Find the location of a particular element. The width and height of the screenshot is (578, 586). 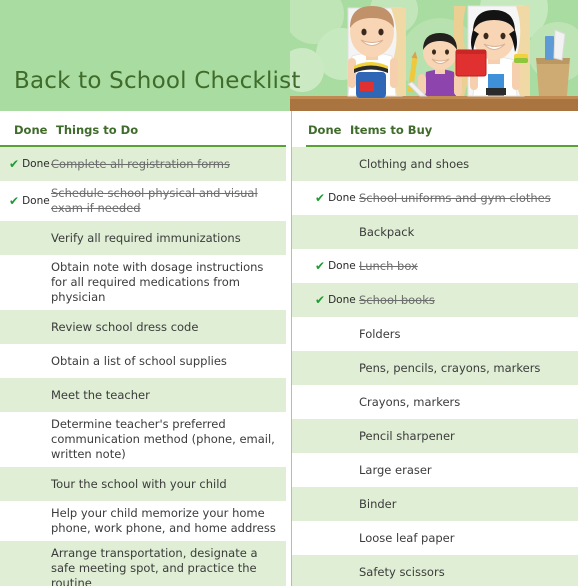

task-label: Pencil sharpener is located at coordinates (407, 435).